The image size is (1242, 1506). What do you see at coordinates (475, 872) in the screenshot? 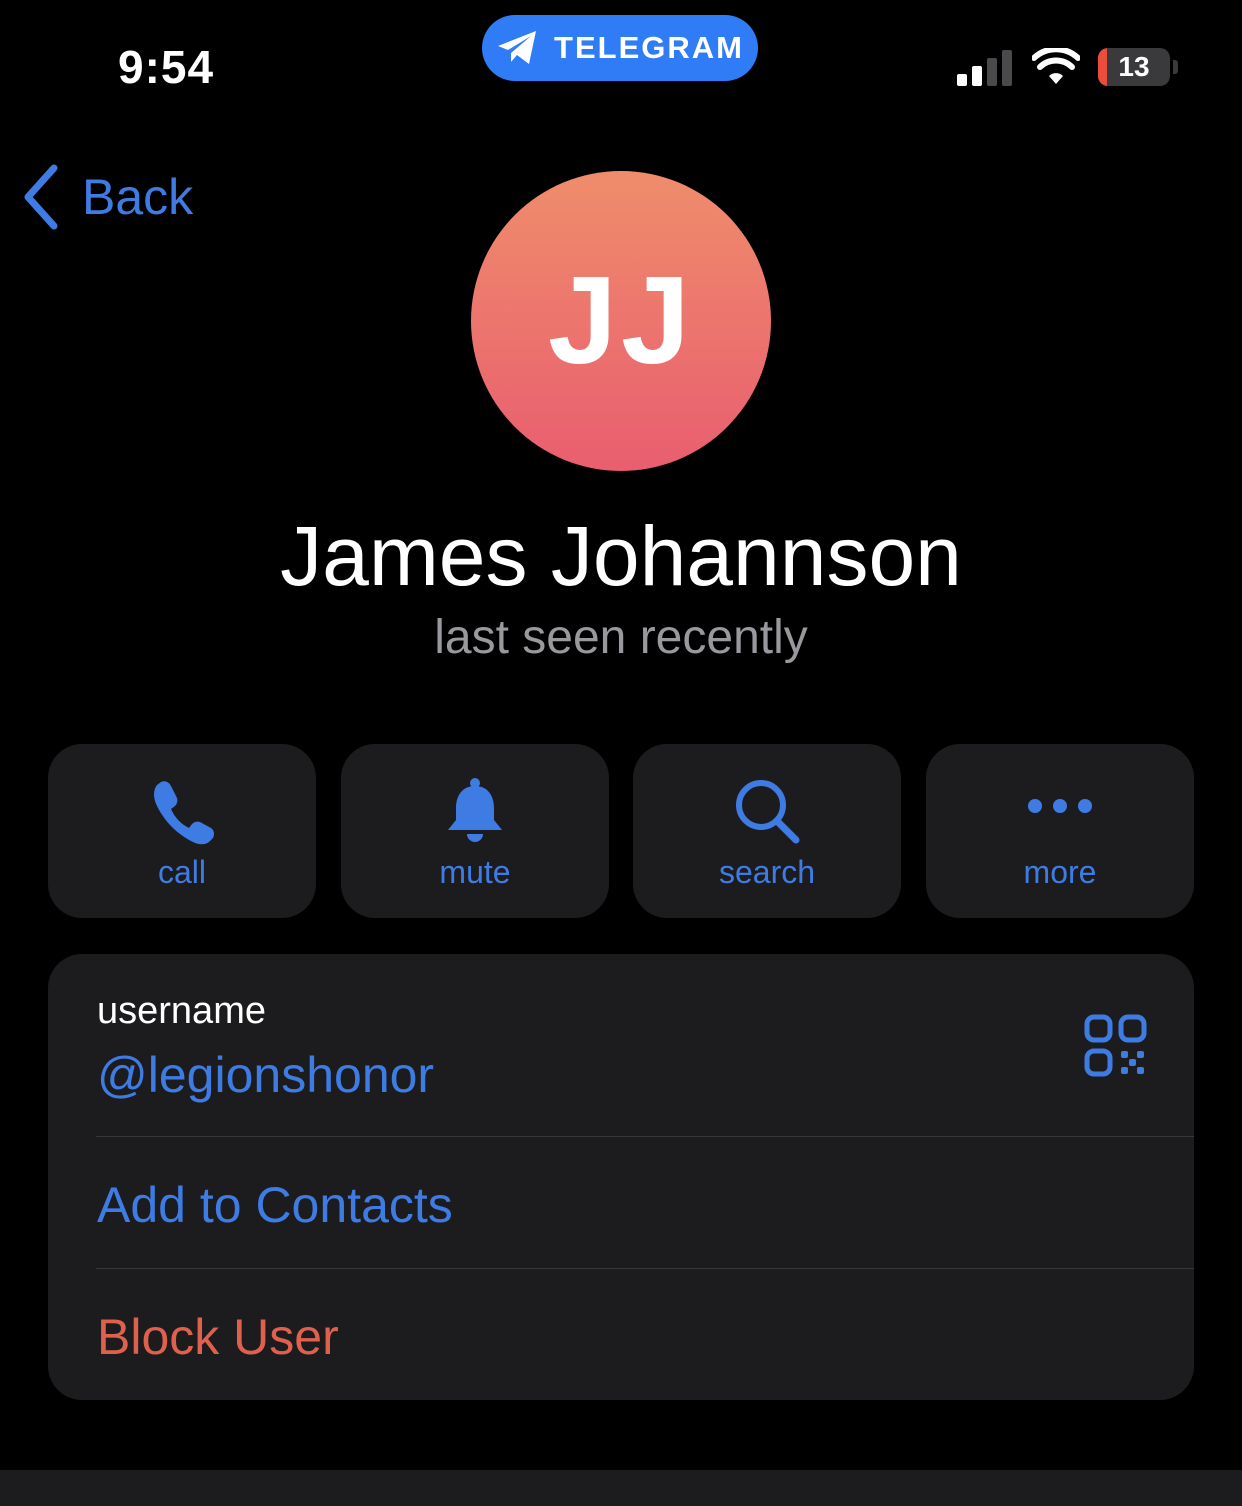
I see `mute-label: mute` at bounding box center [475, 872].